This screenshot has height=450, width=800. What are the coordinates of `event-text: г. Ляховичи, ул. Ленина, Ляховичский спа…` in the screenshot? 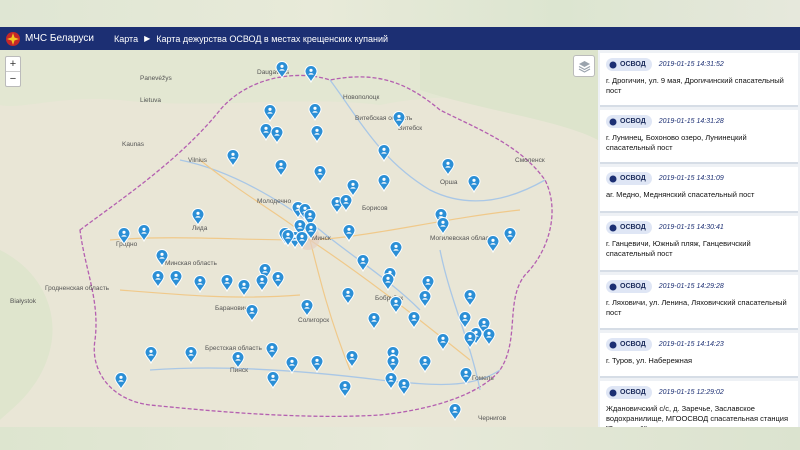 It's located at (696, 307).